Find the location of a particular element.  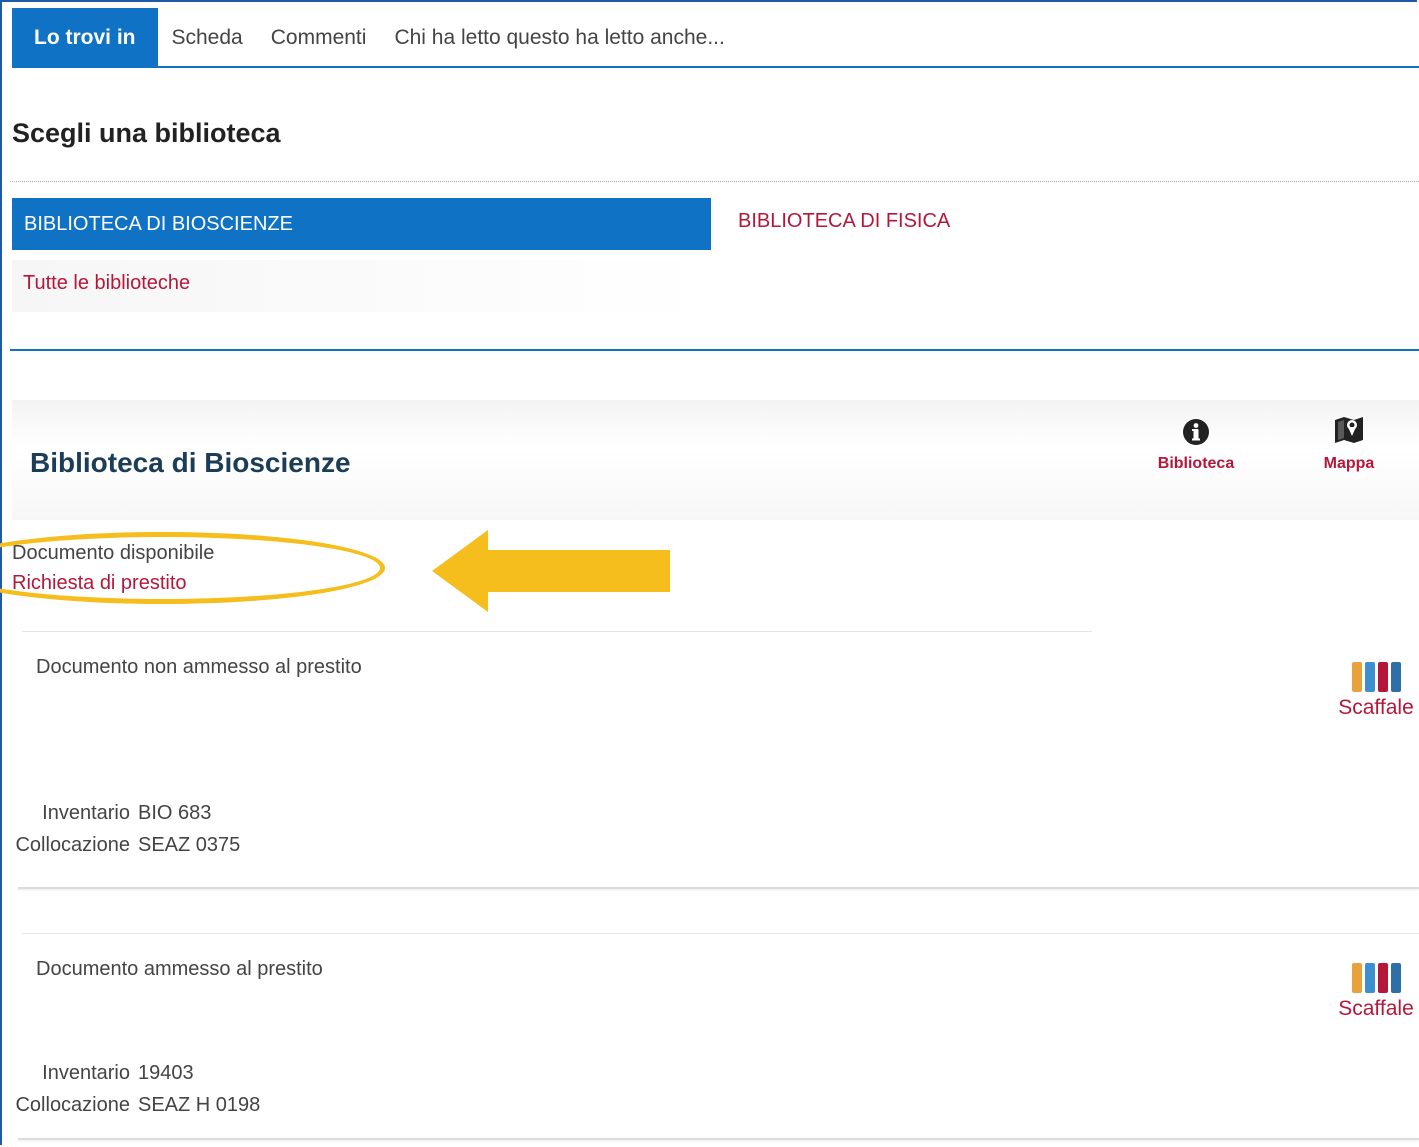

location-value: SEAZ 0375 is located at coordinates (189, 845).